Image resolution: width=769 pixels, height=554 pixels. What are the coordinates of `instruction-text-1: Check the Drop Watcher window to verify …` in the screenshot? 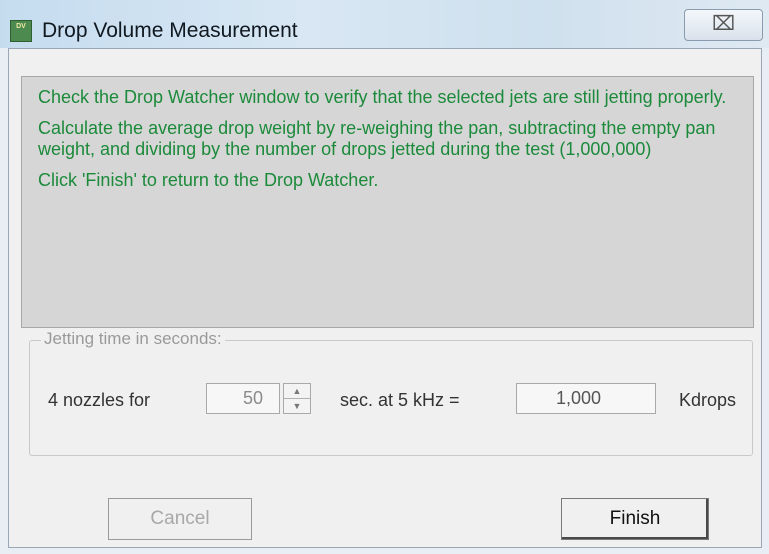 It's located at (382, 97).